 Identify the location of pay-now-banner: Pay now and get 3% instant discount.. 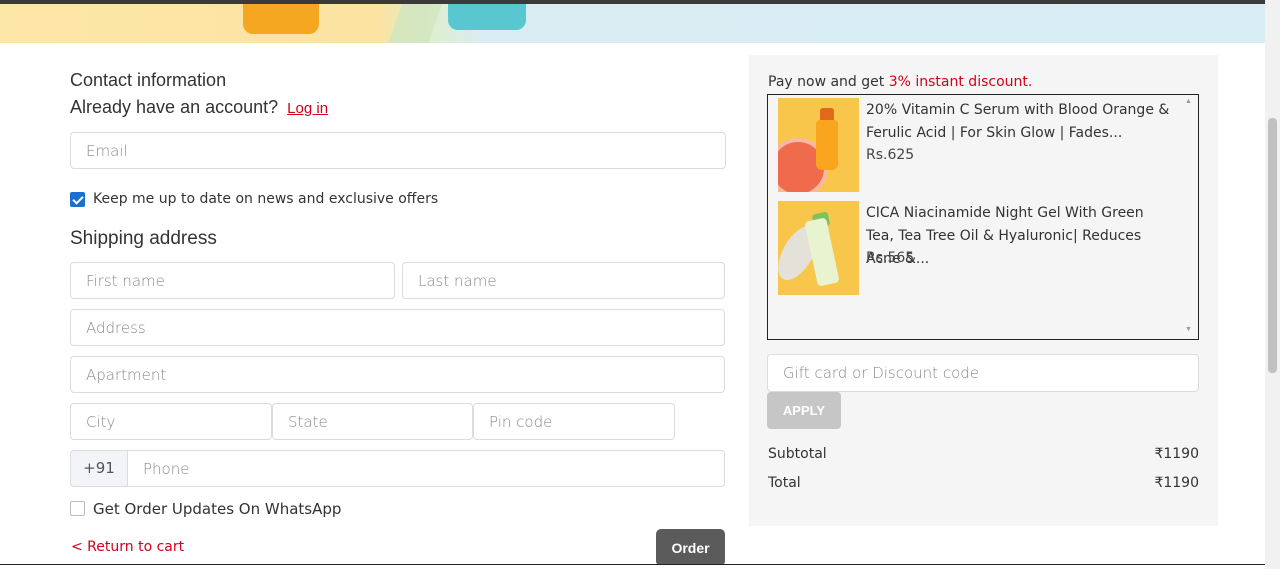
(900, 82).